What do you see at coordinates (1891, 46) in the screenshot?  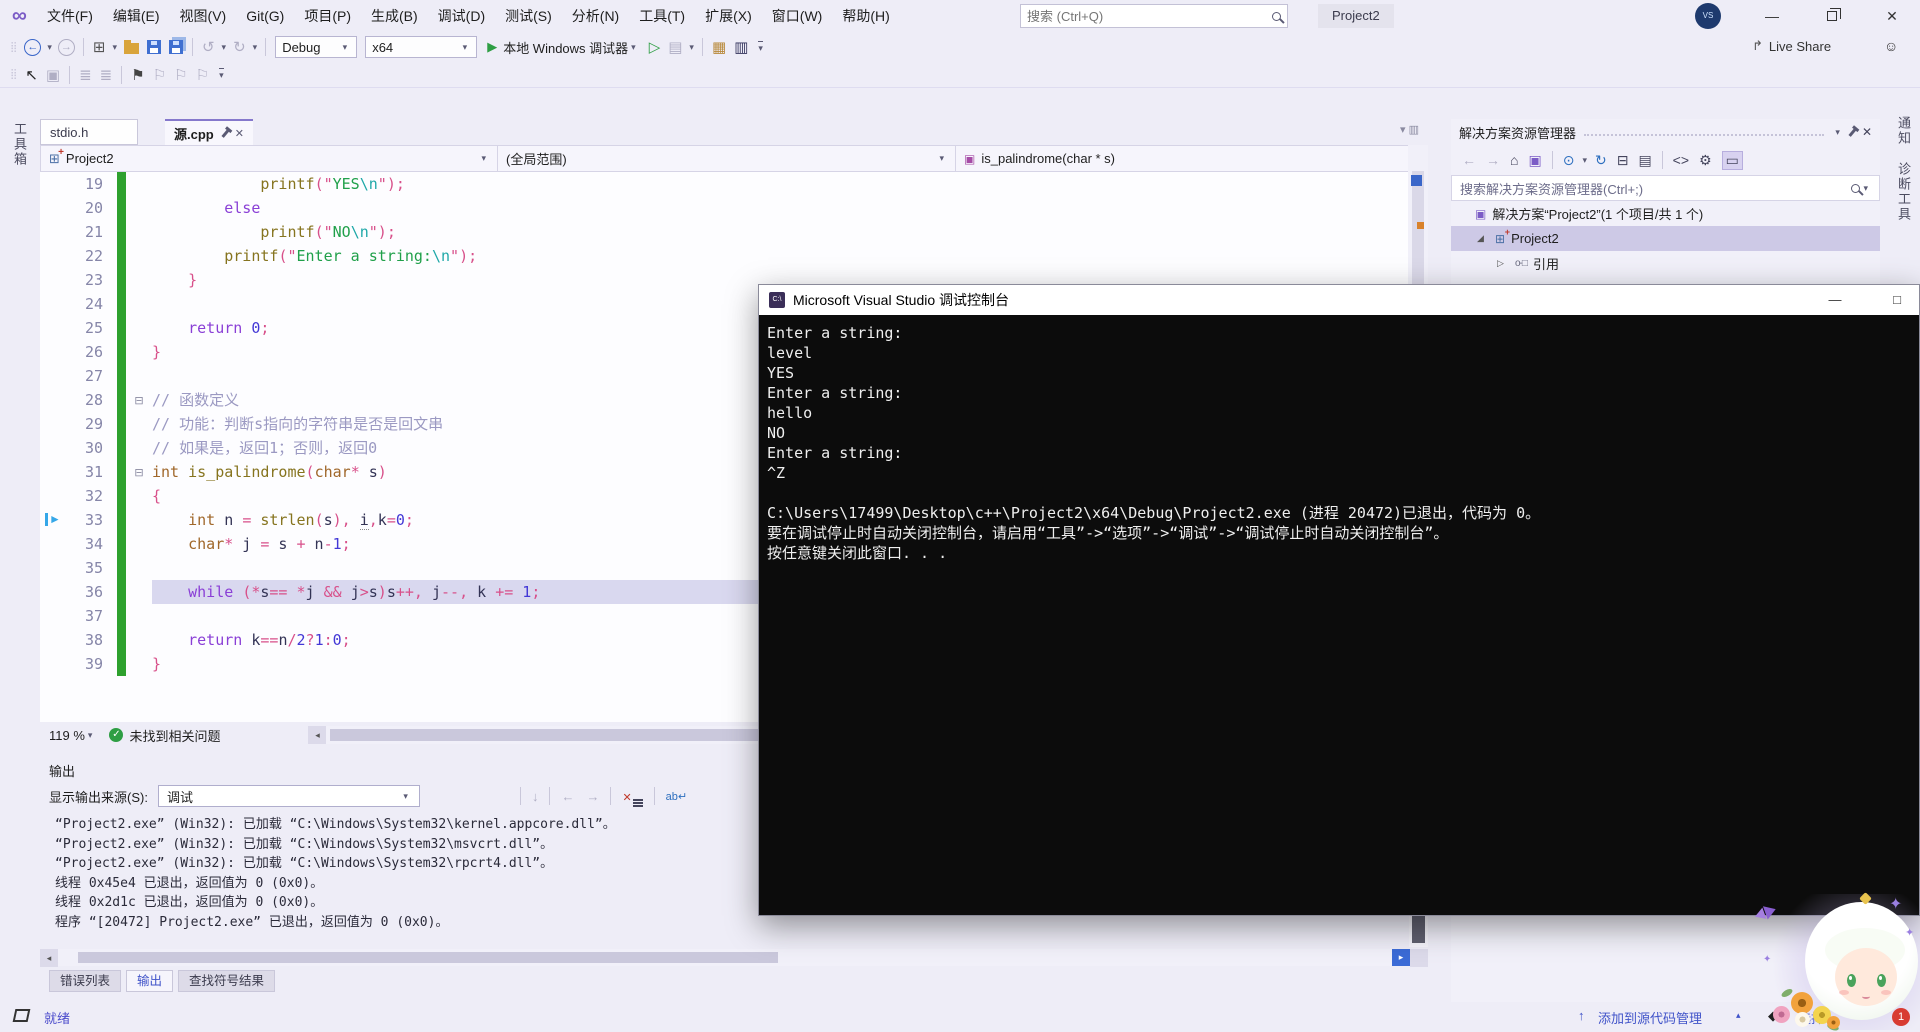 I see `feedback-icon: ☺` at bounding box center [1891, 46].